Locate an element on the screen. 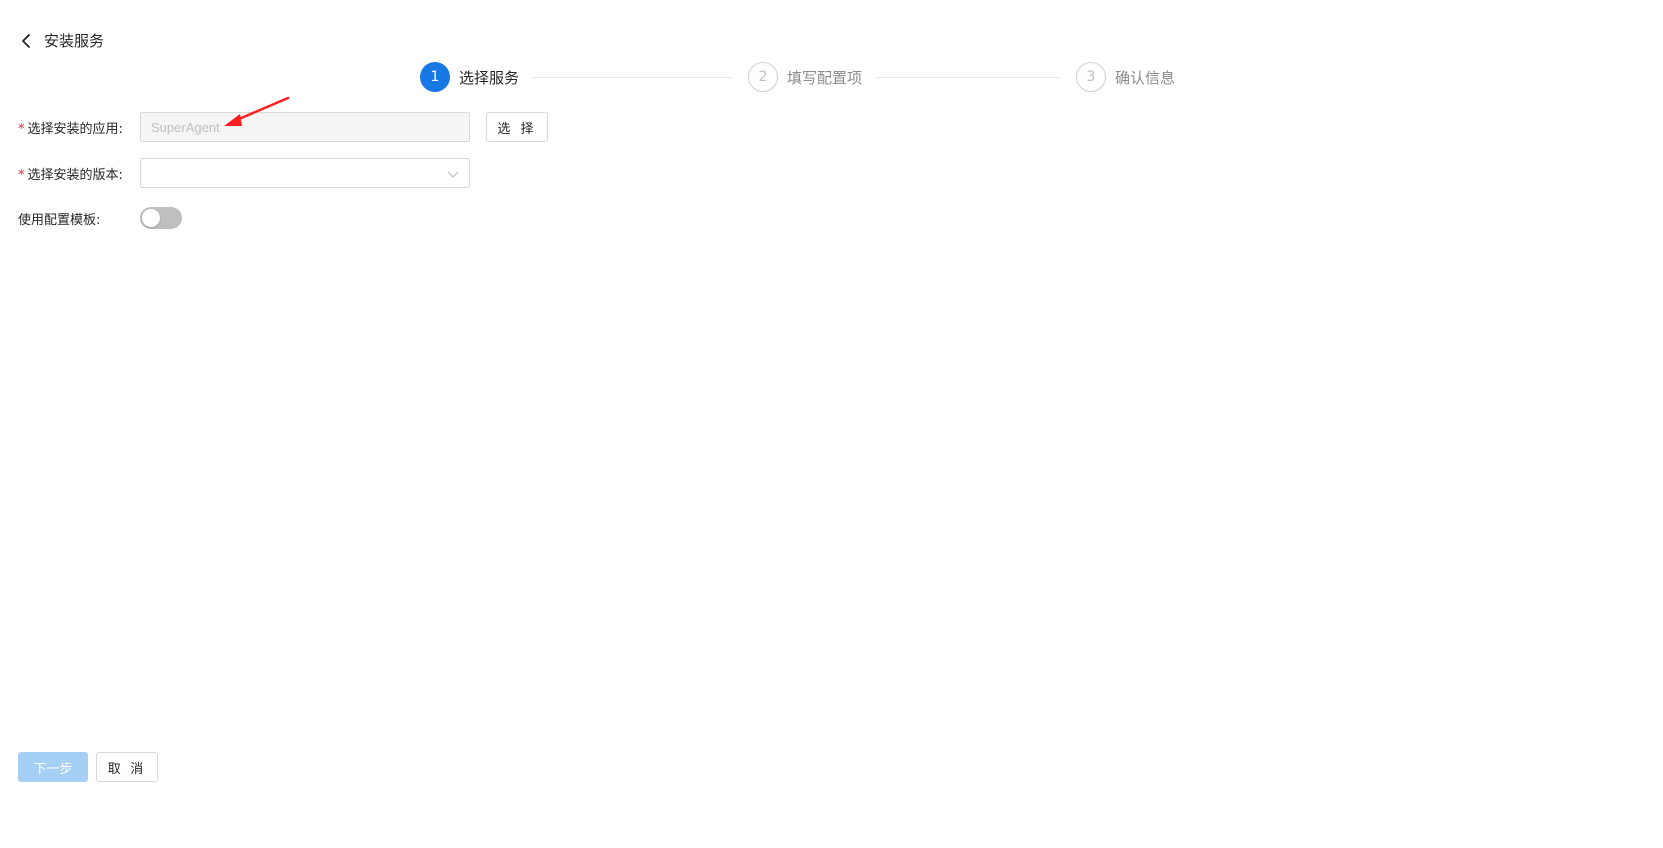 The image size is (1663, 848). version-label: * 选择安装的版本: is located at coordinates (79, 173).